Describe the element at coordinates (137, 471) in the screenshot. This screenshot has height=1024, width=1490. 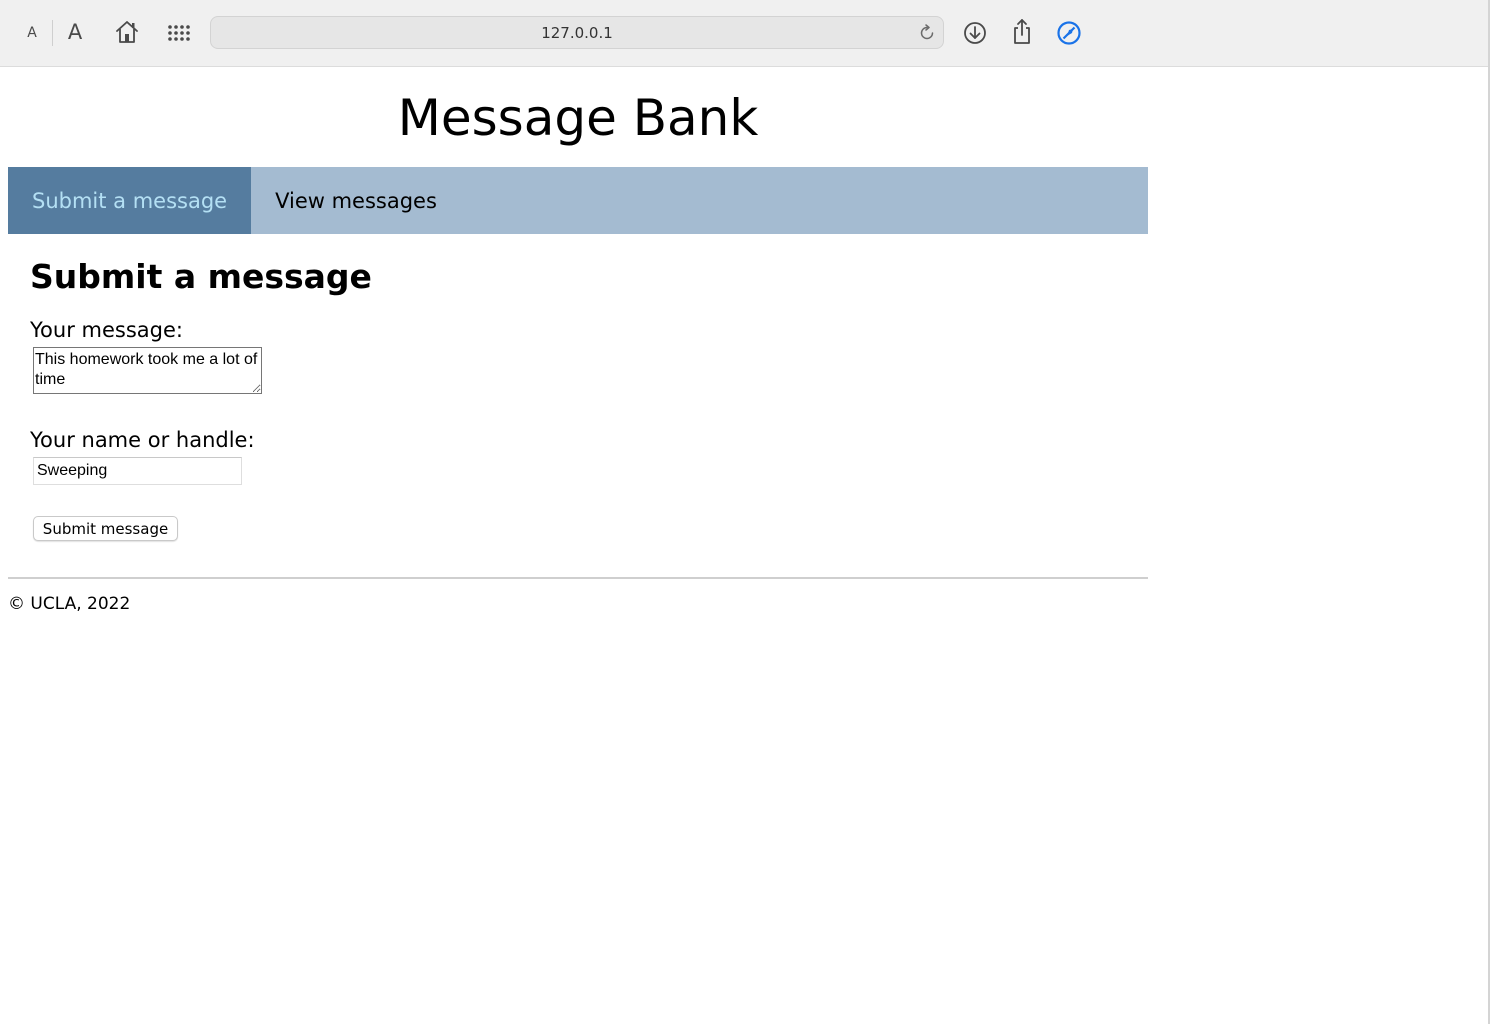
I see `name-input` at that location.